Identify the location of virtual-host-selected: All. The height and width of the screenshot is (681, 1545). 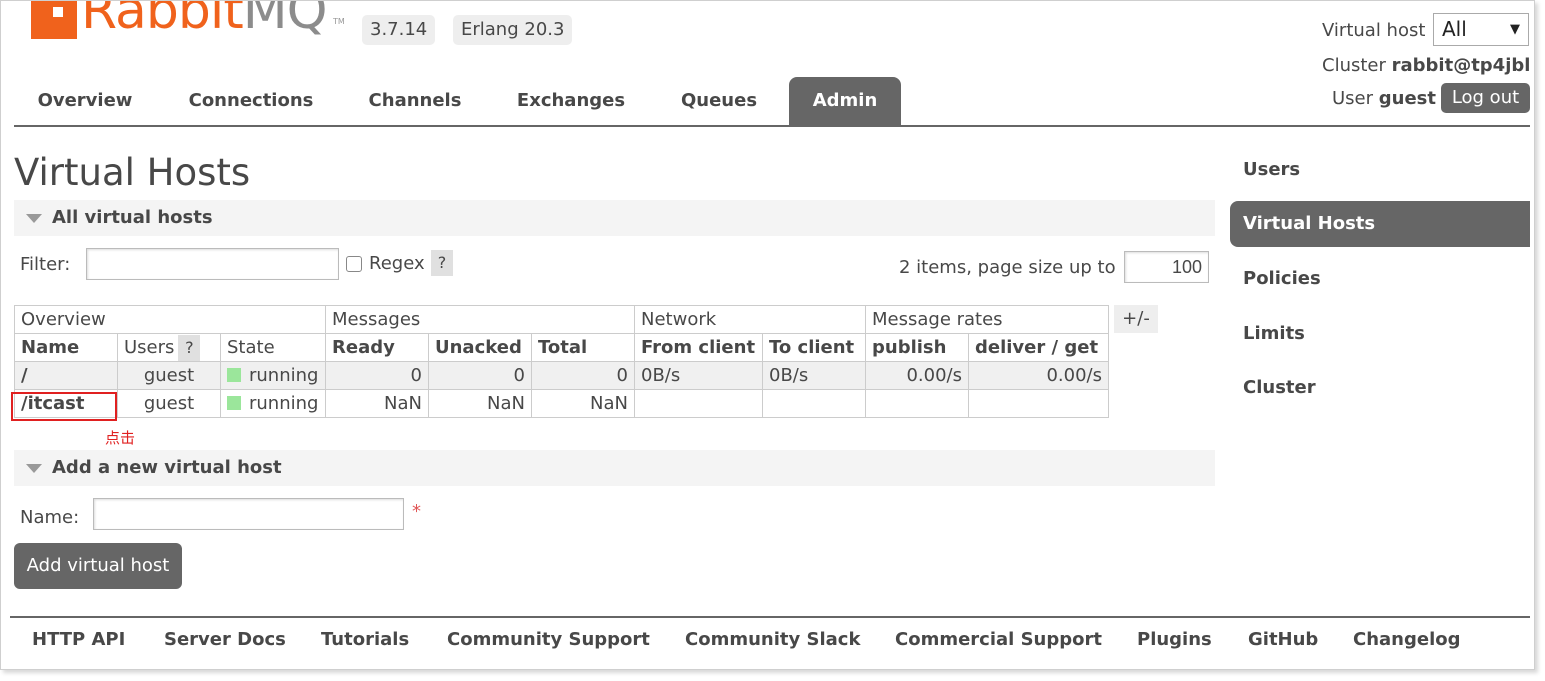
(1454, 29).